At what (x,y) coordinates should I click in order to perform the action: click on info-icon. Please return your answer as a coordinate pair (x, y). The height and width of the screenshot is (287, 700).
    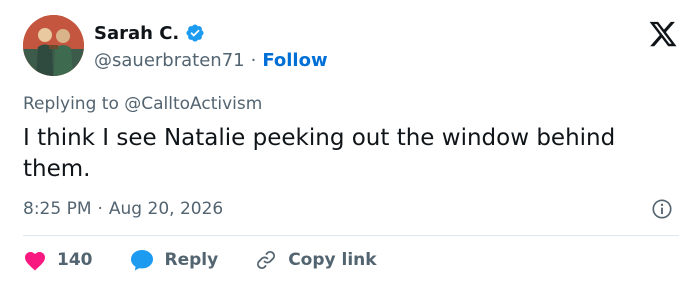
    Looking at the image, I should click on (662, 209).